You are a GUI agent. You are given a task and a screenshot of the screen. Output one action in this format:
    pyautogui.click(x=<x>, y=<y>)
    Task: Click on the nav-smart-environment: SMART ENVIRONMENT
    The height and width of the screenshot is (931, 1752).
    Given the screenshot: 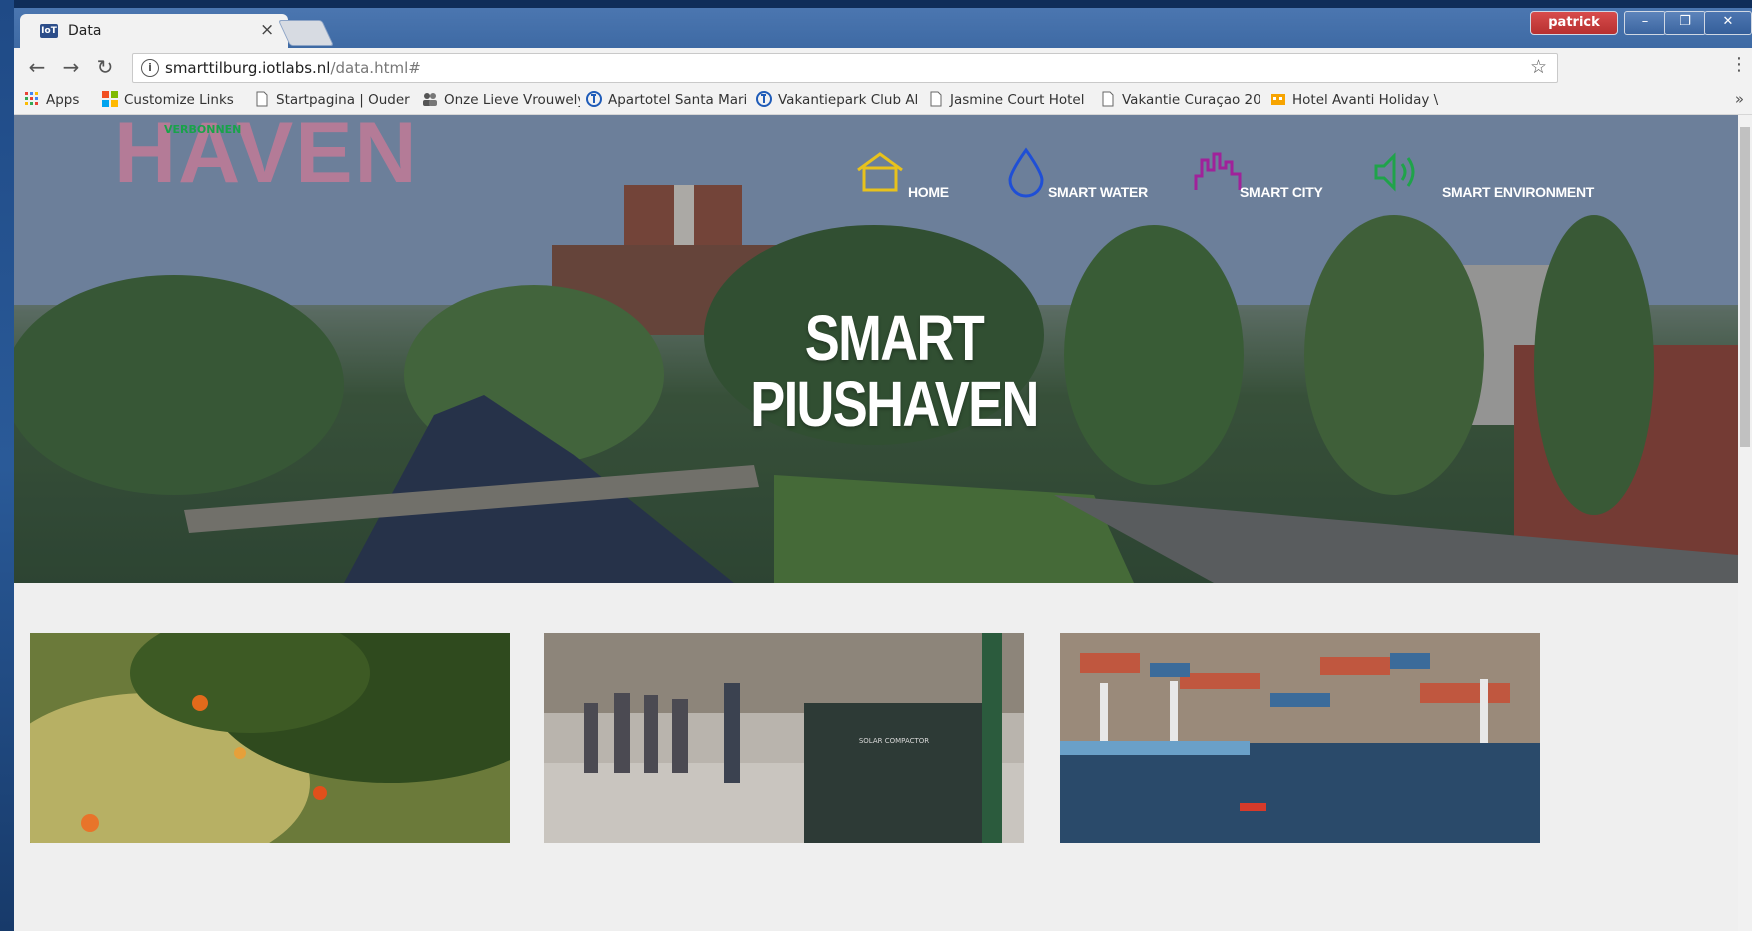 What is the action you would take?
    pyautogui.click(x=1483, y=175)
    